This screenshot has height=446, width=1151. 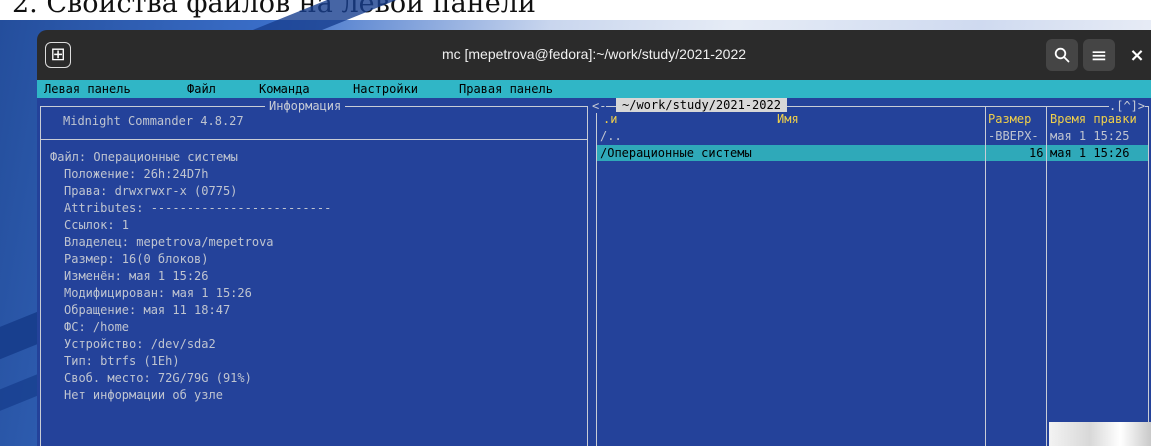 What do you see at coordinates (169, 242) in the screenshot?
I see `info-owner: Владелец: mepetrova/mepetrova` at bounding box center [169, 242].